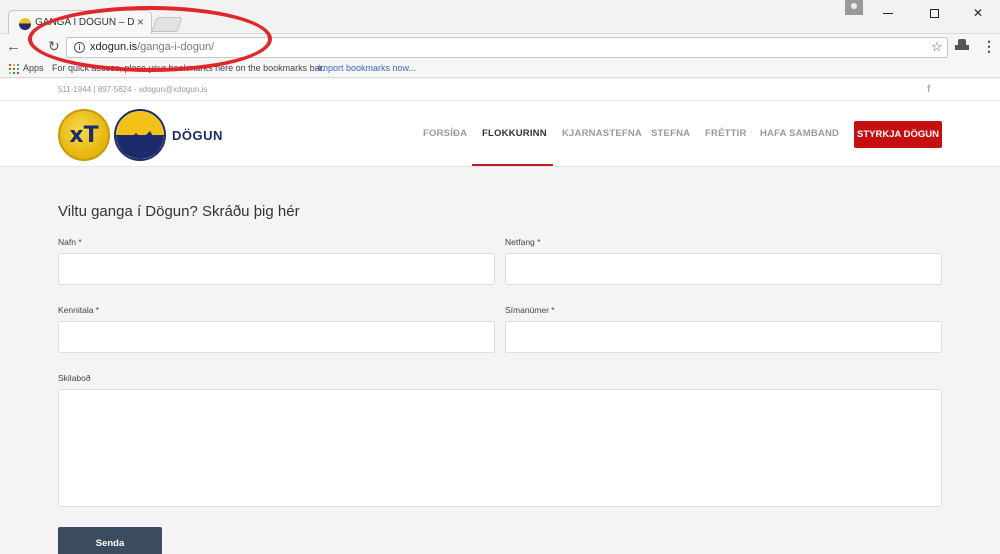 The width and height of the screenshot is (1000, 554). Describe the element at coordinates (500, 90) in the screenshot. I see `site-topbar: 511-1944 | 897-5624 - xdogun@xdogun.is f` at that location.